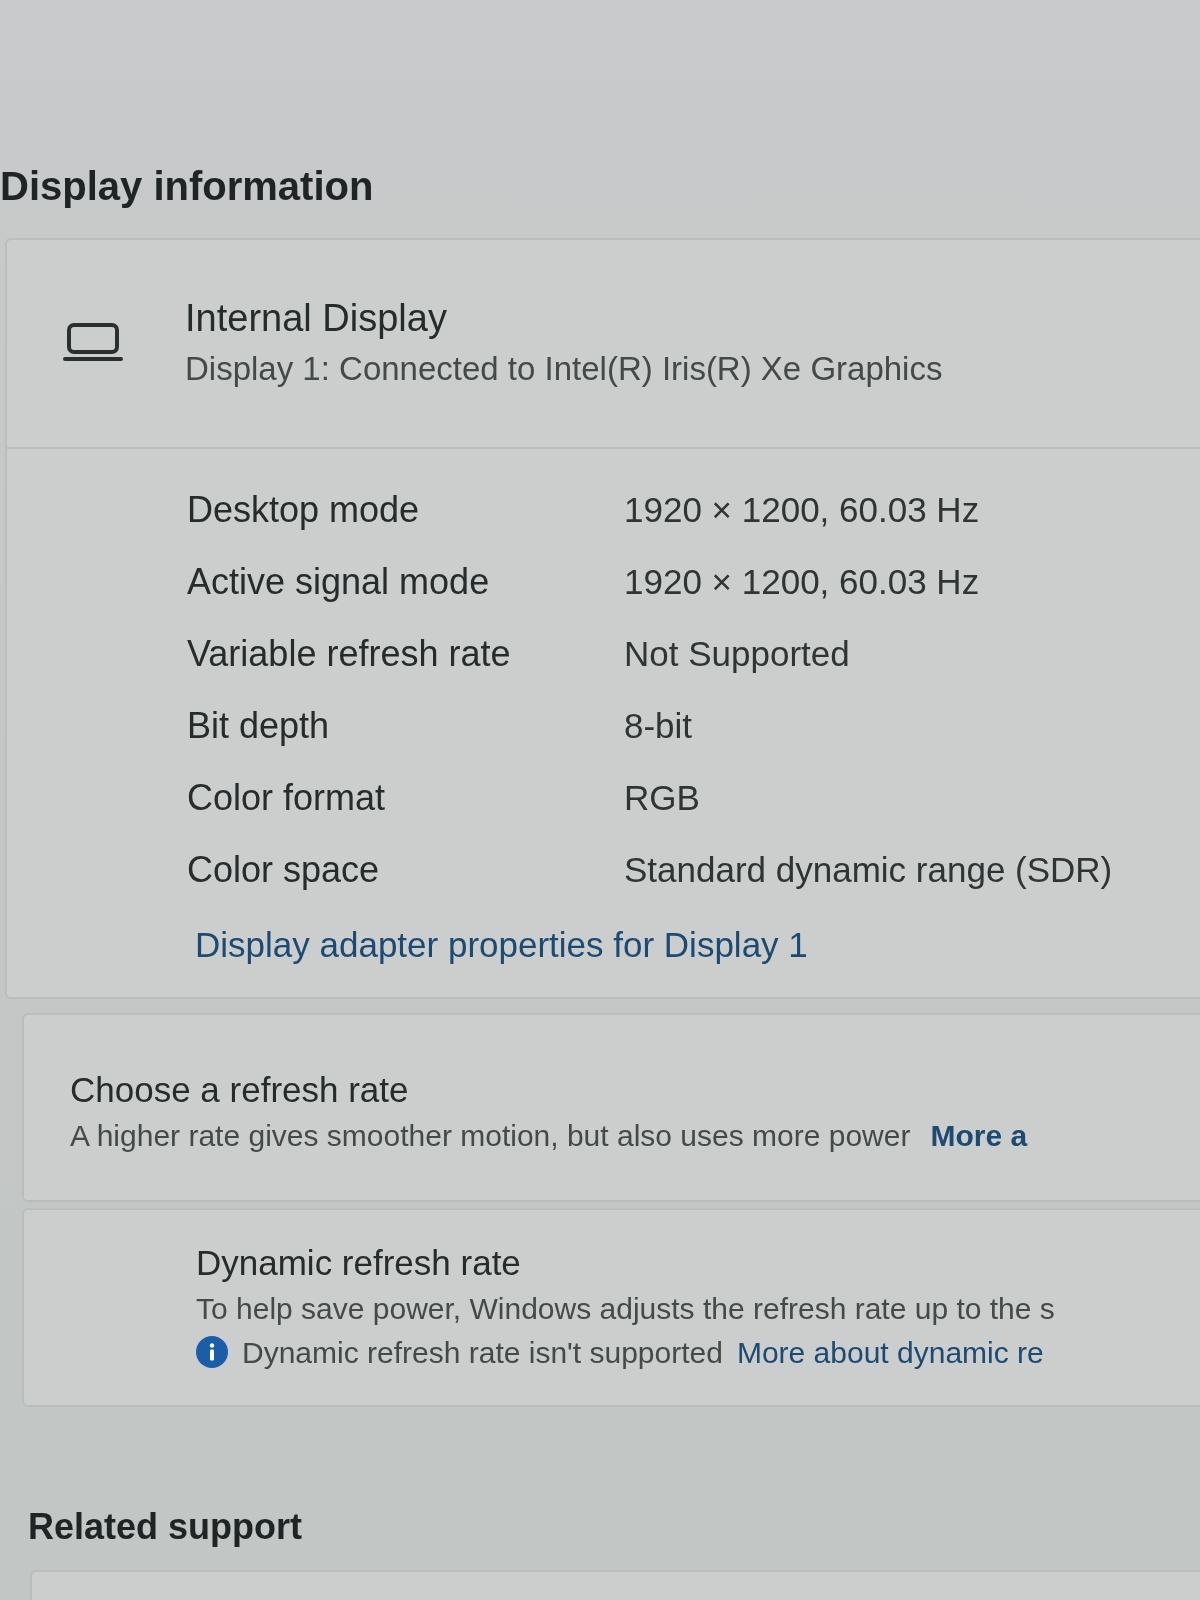 The image size is (1200, 1600). I want to click on display-connection-text: Display 1: Connected to Intel(R) Iris(R) Xe Graphics, so click(564, 368).